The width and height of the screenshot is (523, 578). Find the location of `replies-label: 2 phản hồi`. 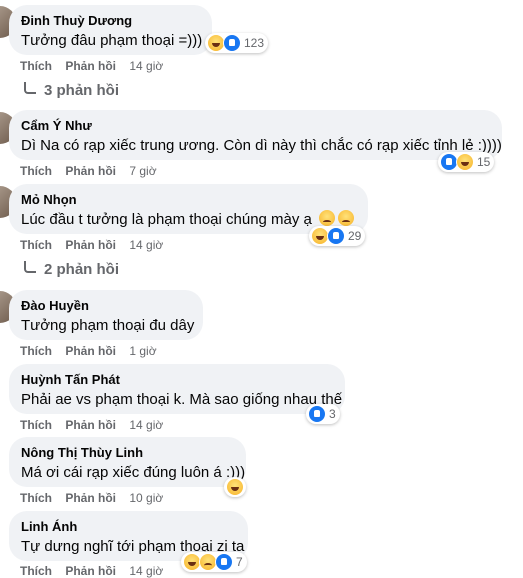

replies-label: 2 phản hồi is located at coordinates (81, 269).